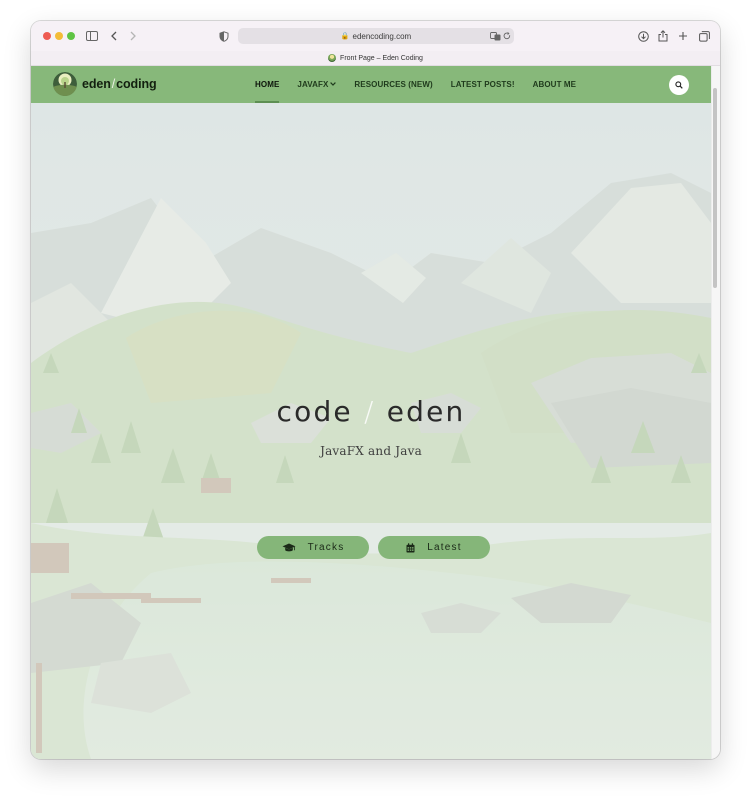 The height and width of the screenshot is (800, 751). Describe the element at coordinates (643, 36) in the screenshot. I see `downloads-icon` at that location.